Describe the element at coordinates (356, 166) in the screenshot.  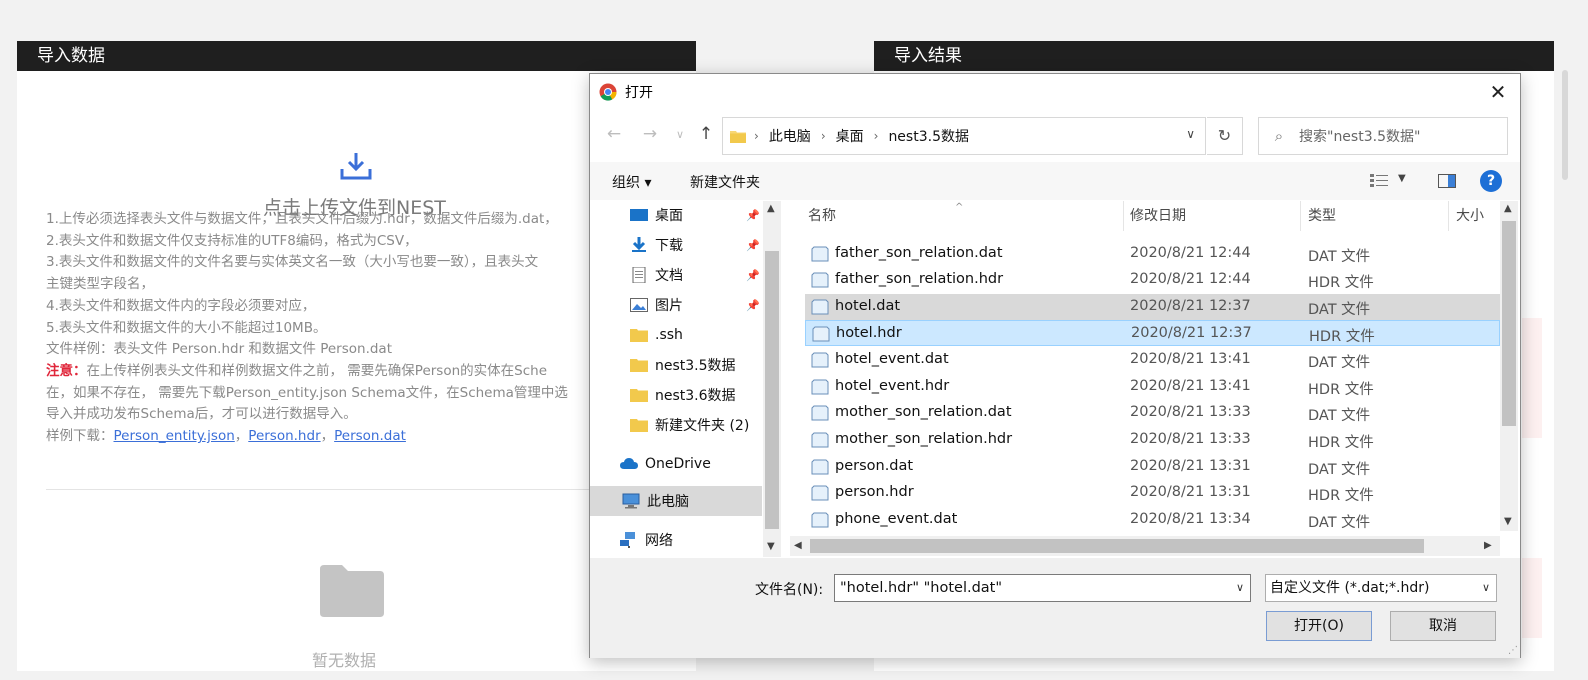
I see `upload-icon` at that location.